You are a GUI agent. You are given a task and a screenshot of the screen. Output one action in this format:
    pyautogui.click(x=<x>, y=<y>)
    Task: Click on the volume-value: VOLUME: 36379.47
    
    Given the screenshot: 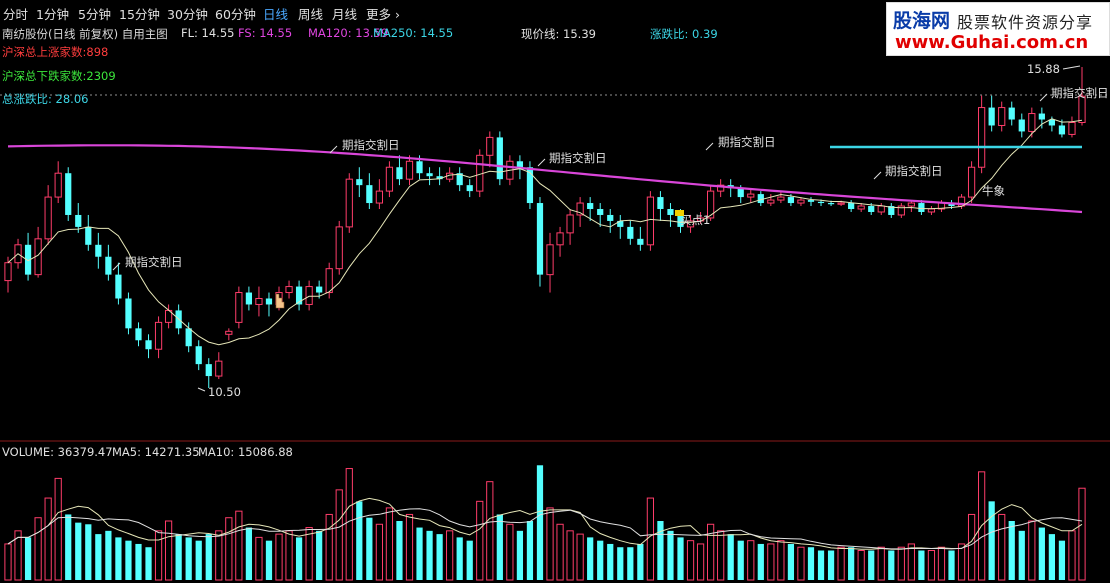 What is the action you would take?
    pyautogui.click(x=57, y=452)
    